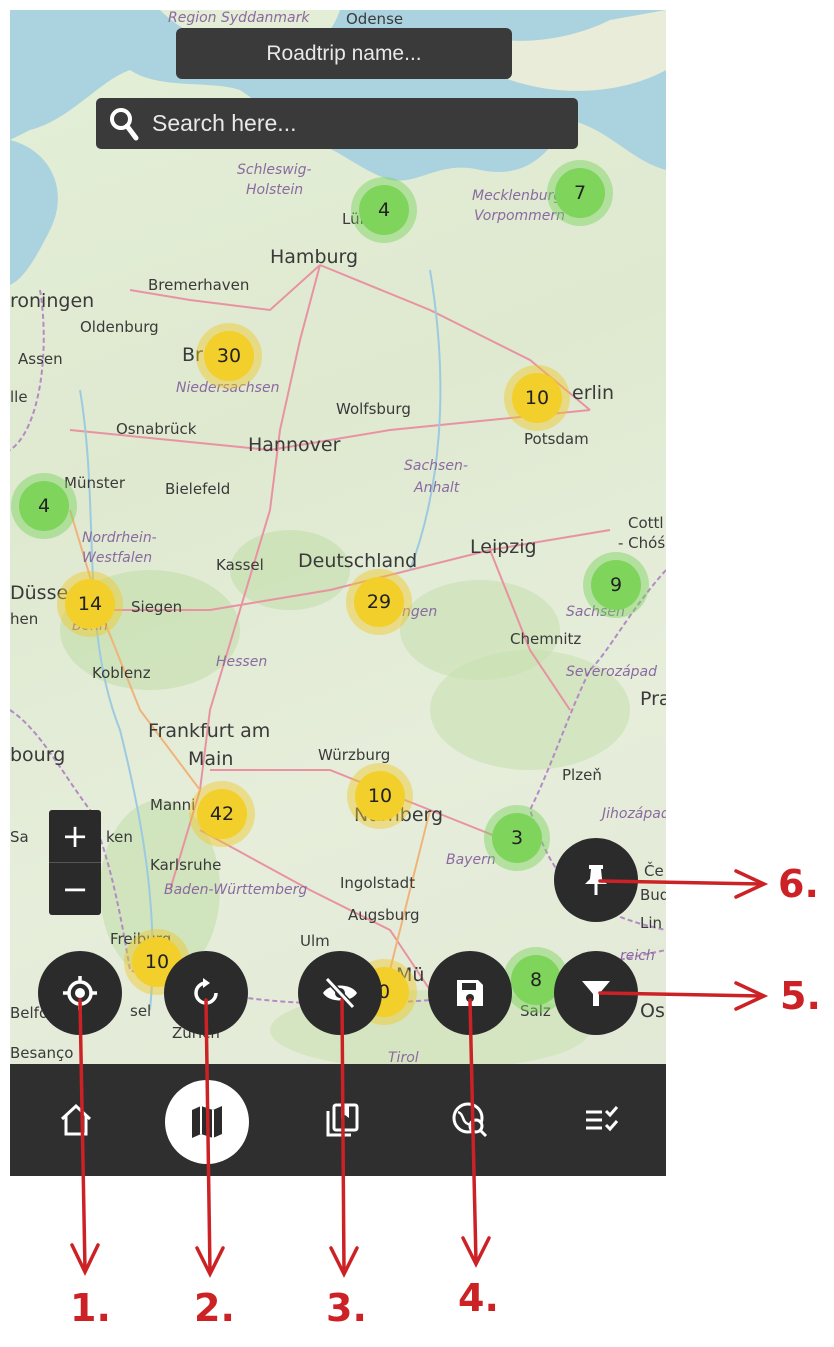 The image size is (834, 1347). Describe the element at coordinates (546, 639) in the screenshot. I see `place-label: Chemnitz` at that location.